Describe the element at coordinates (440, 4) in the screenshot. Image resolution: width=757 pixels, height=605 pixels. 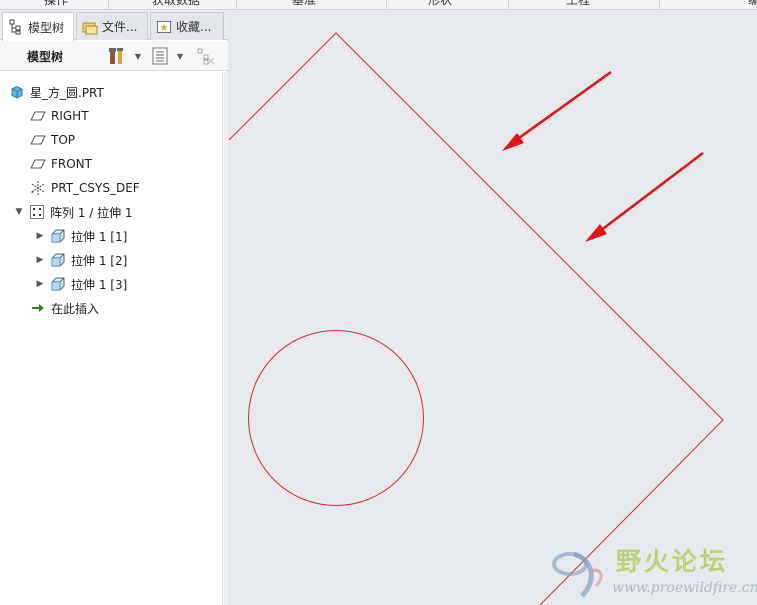
I see `ribbon-group-shapes: 形状` at that location.